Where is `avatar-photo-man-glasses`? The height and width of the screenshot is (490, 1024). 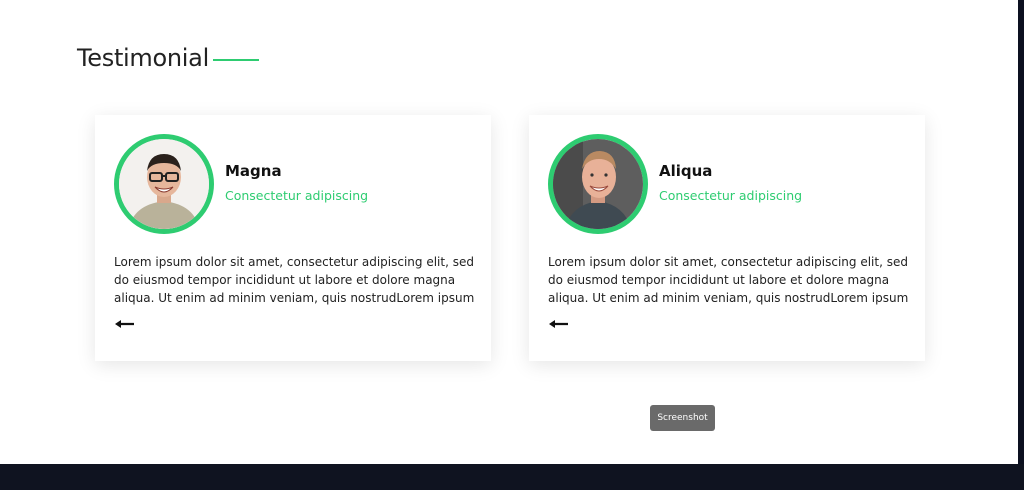
avatar-photo-man-glasses is located at coordinates (164, 184).